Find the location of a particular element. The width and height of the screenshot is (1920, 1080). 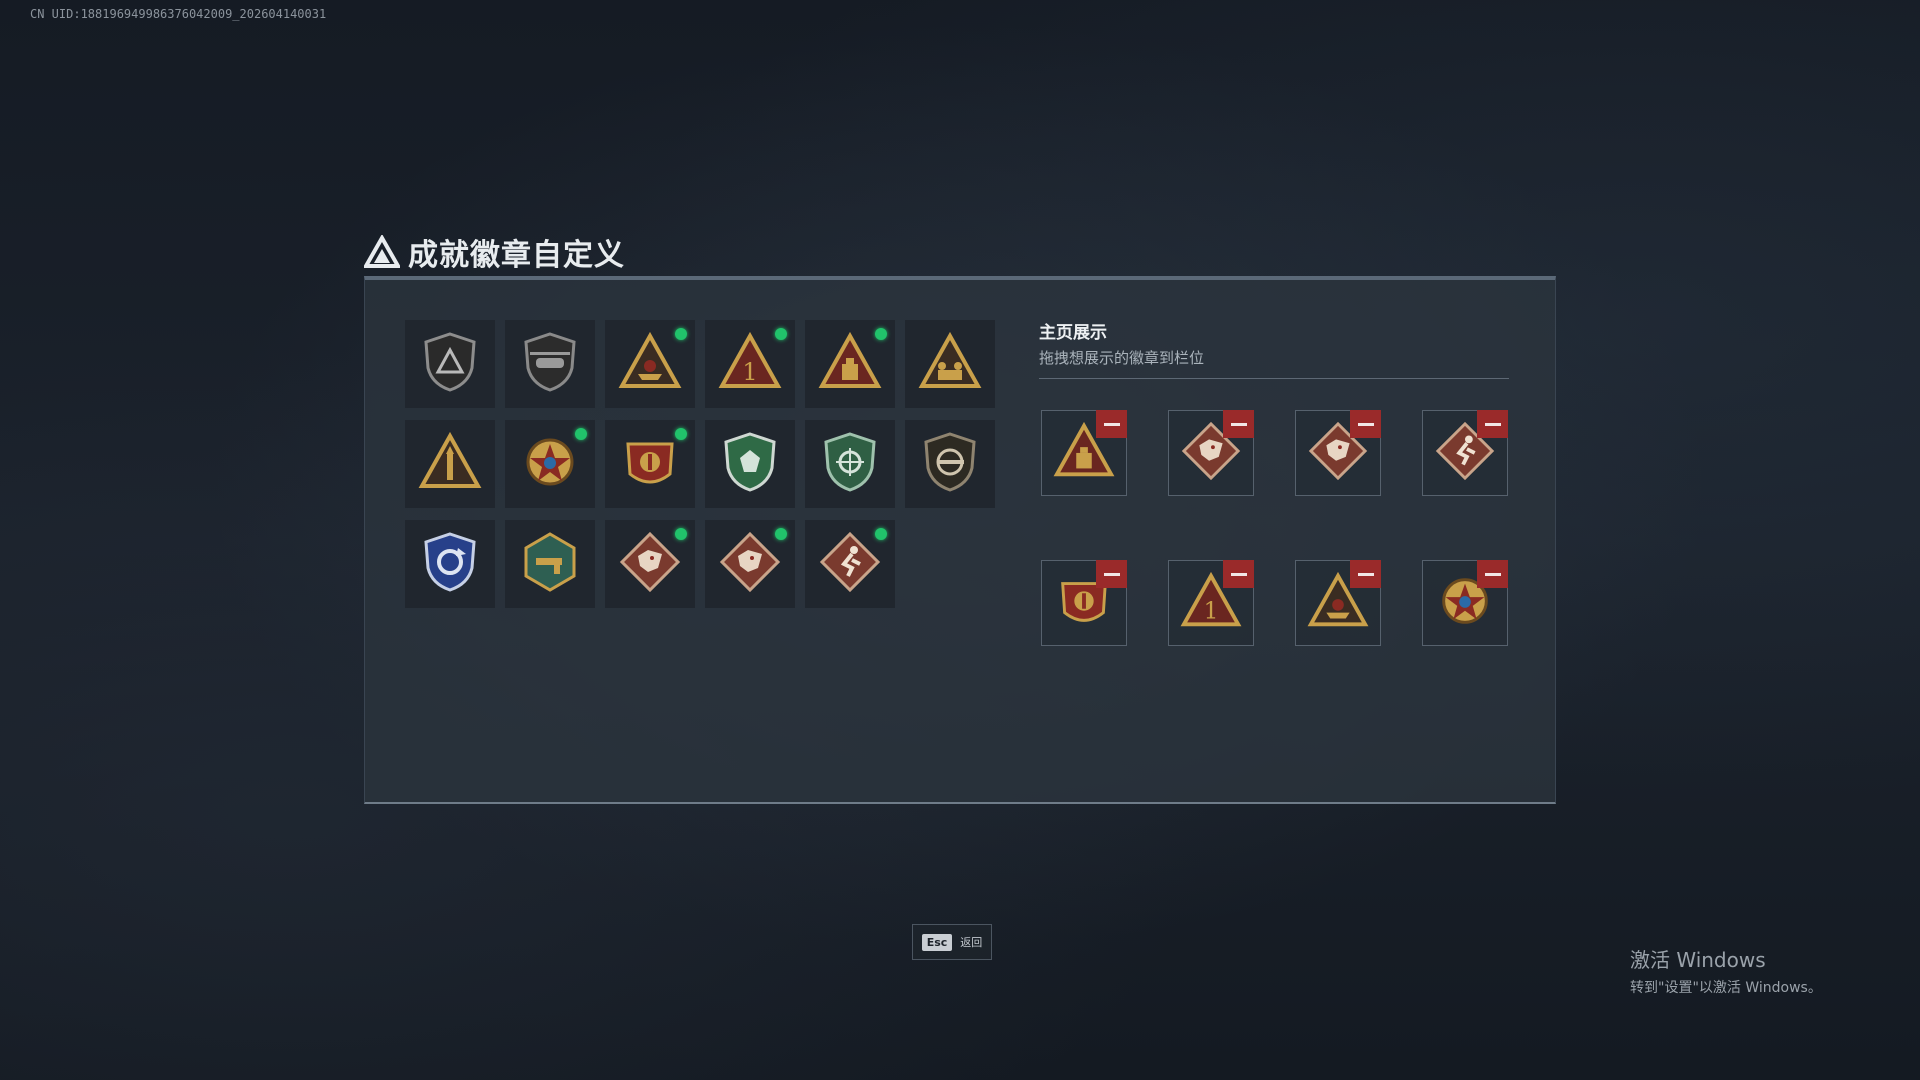

blue-arrows-shield-icon is located at coordinates (450, 564).